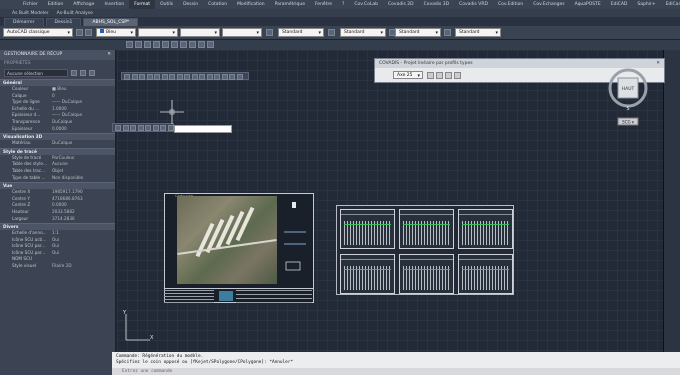 Image resolution: width=680 pixels, height=375 pixels. I want to click on axis-select: Axe 25, so click(408, 75).